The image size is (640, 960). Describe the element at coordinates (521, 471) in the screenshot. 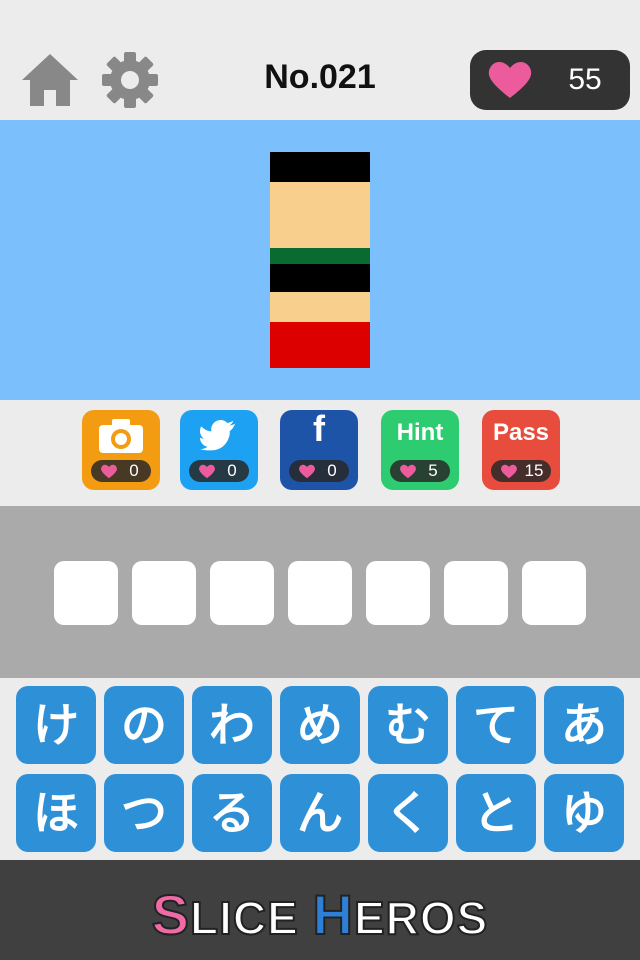

I see `cost-badge: 15` at that location.